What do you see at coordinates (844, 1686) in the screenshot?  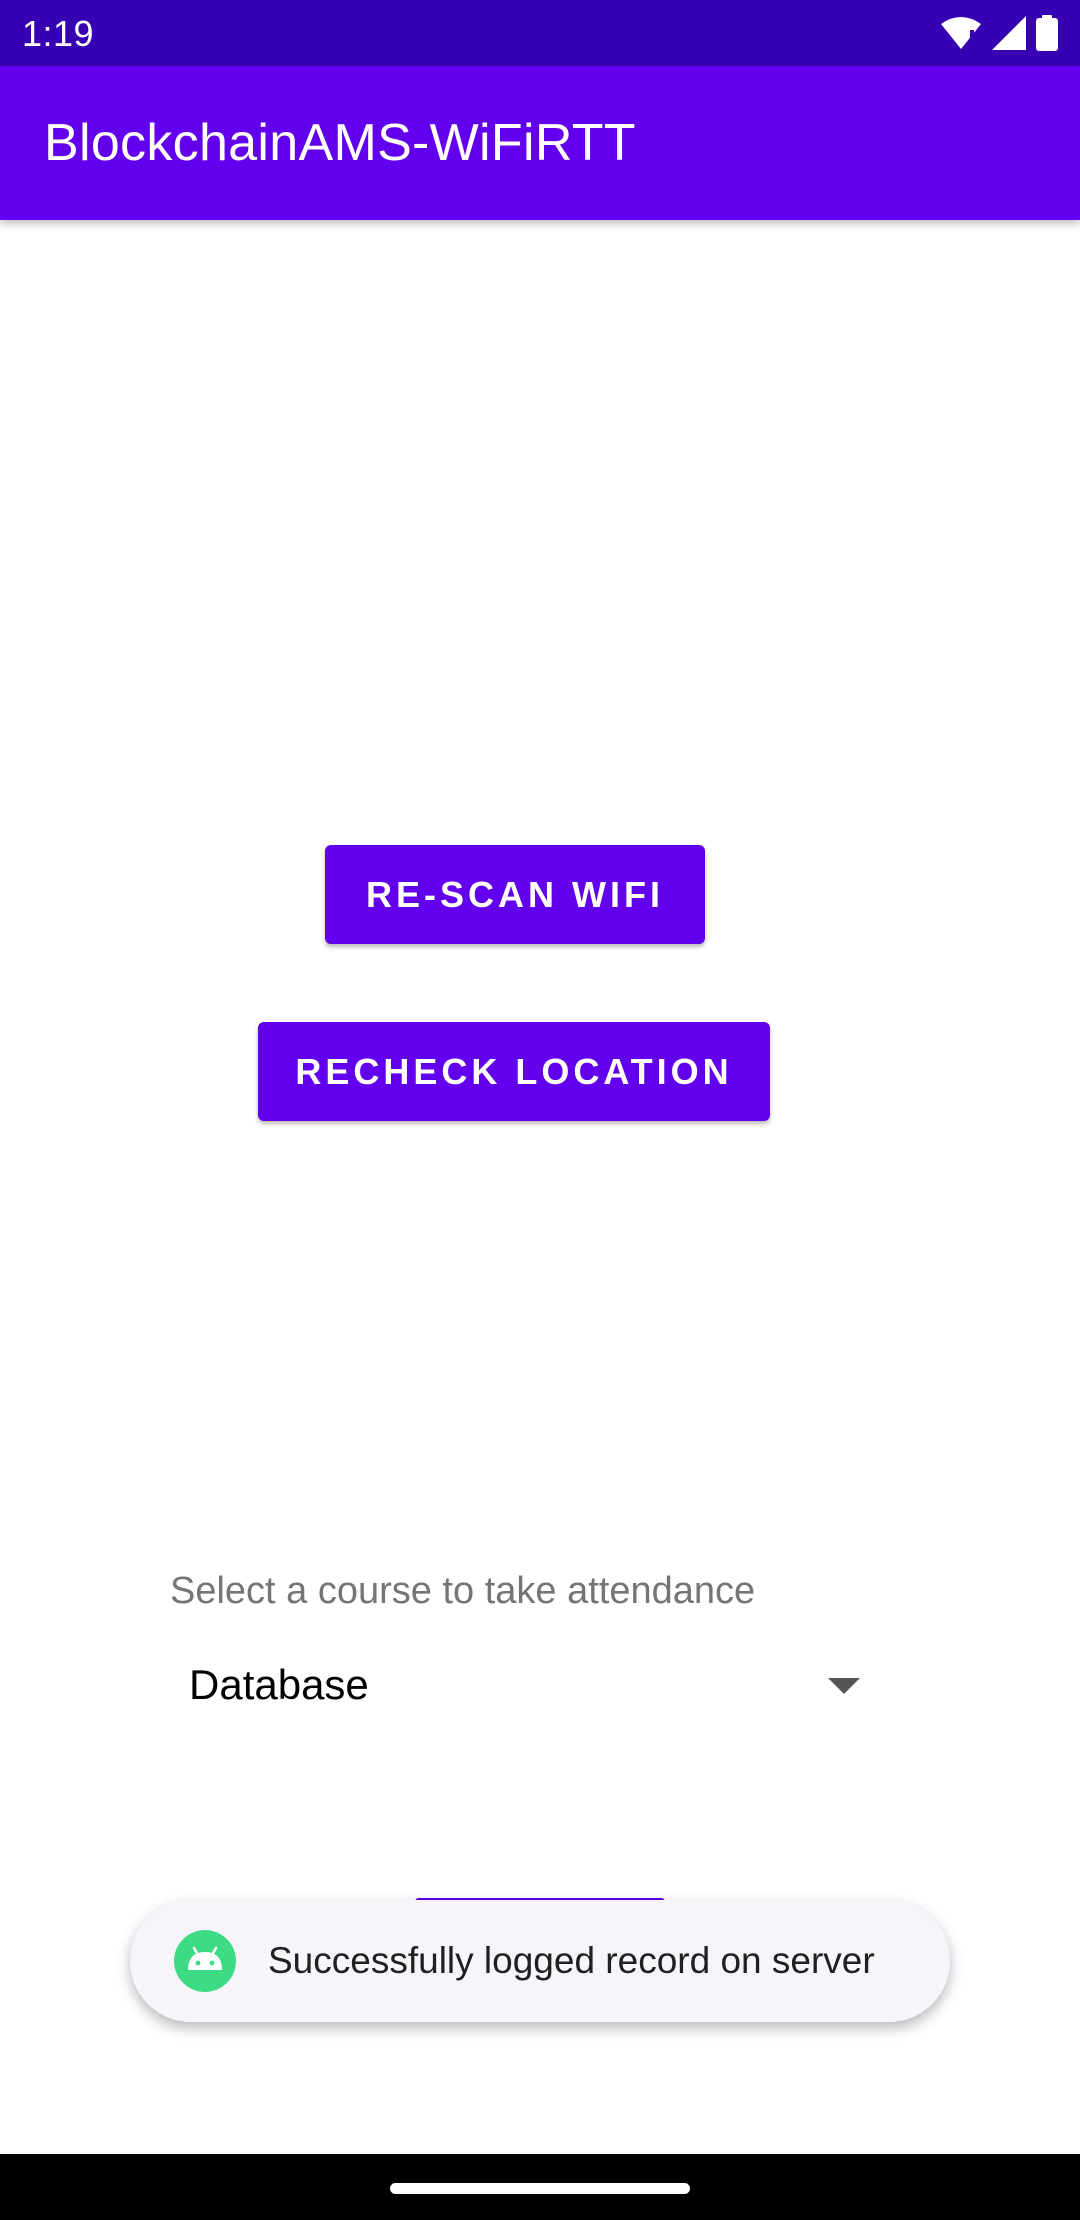 I see `dropdown-arrow-icon` at bounding box center [844, 1686].